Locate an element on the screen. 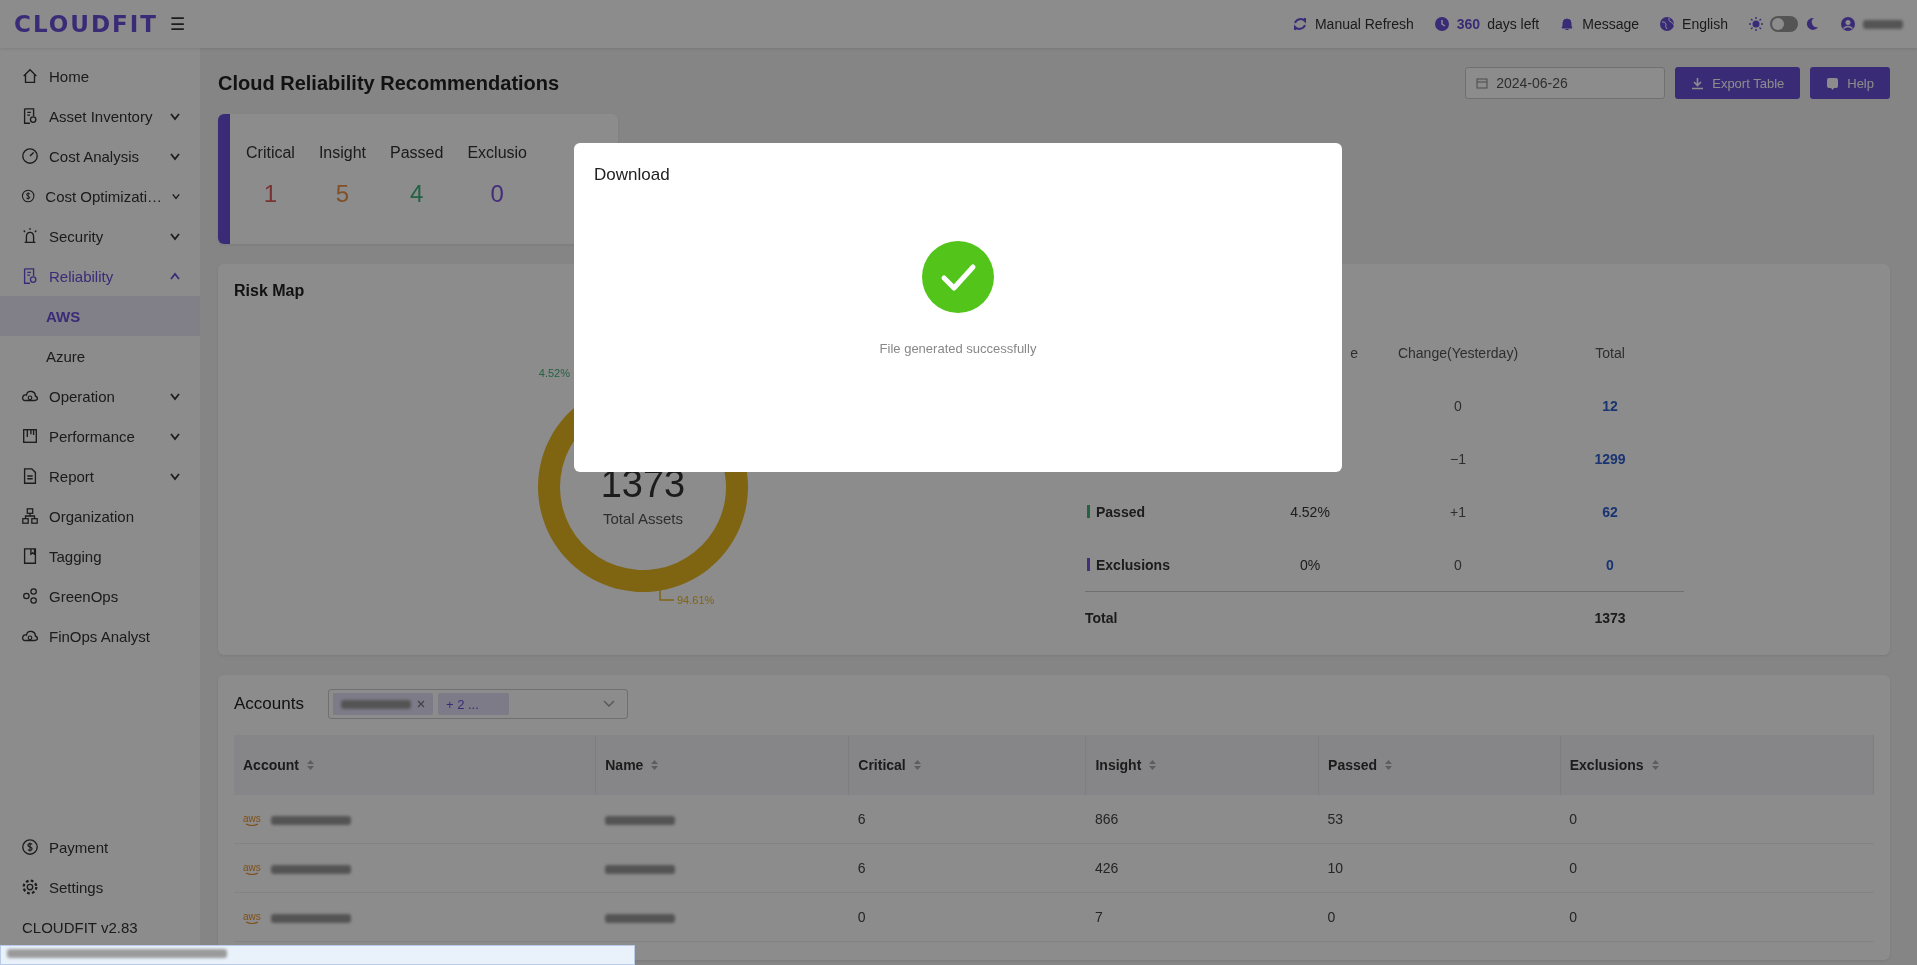 The height and width of the screenshot is (965, 1917). page-title: Cloud Reliability Recommendations is located at coordinates (389, 83).